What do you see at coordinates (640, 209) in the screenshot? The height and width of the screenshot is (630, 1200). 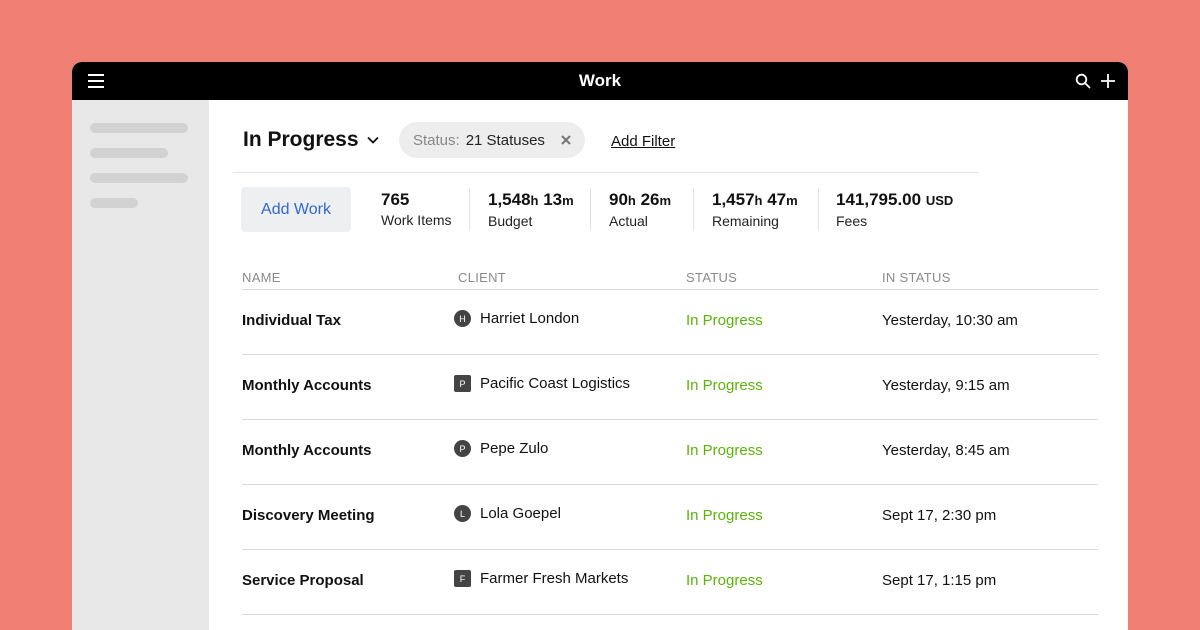 I see `stat-actual: 90h 26m Actual` at bounding box center [640, 209].